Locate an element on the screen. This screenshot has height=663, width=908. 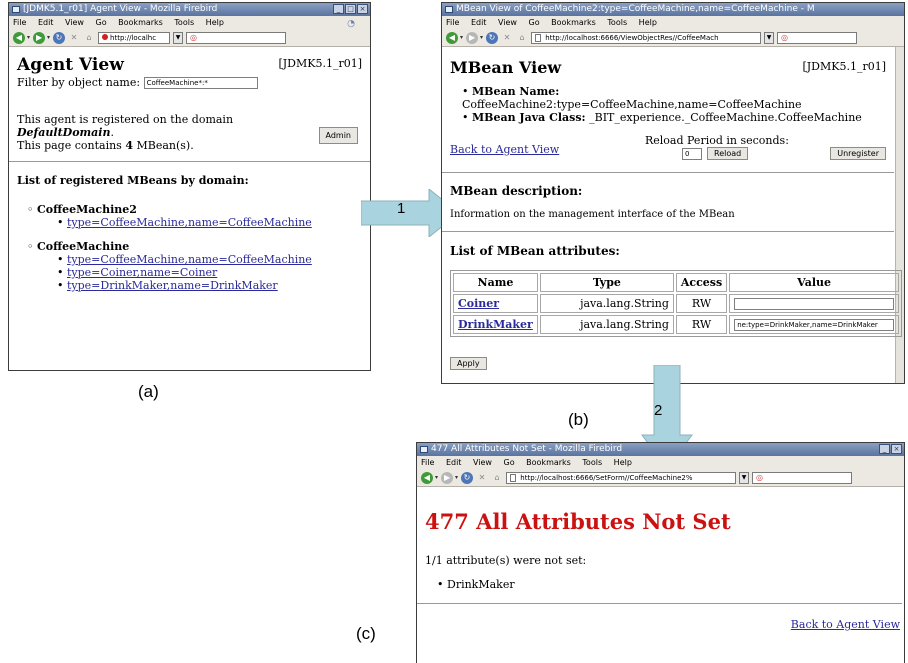
admin-button: Admin is located at coordinates (338, 135).